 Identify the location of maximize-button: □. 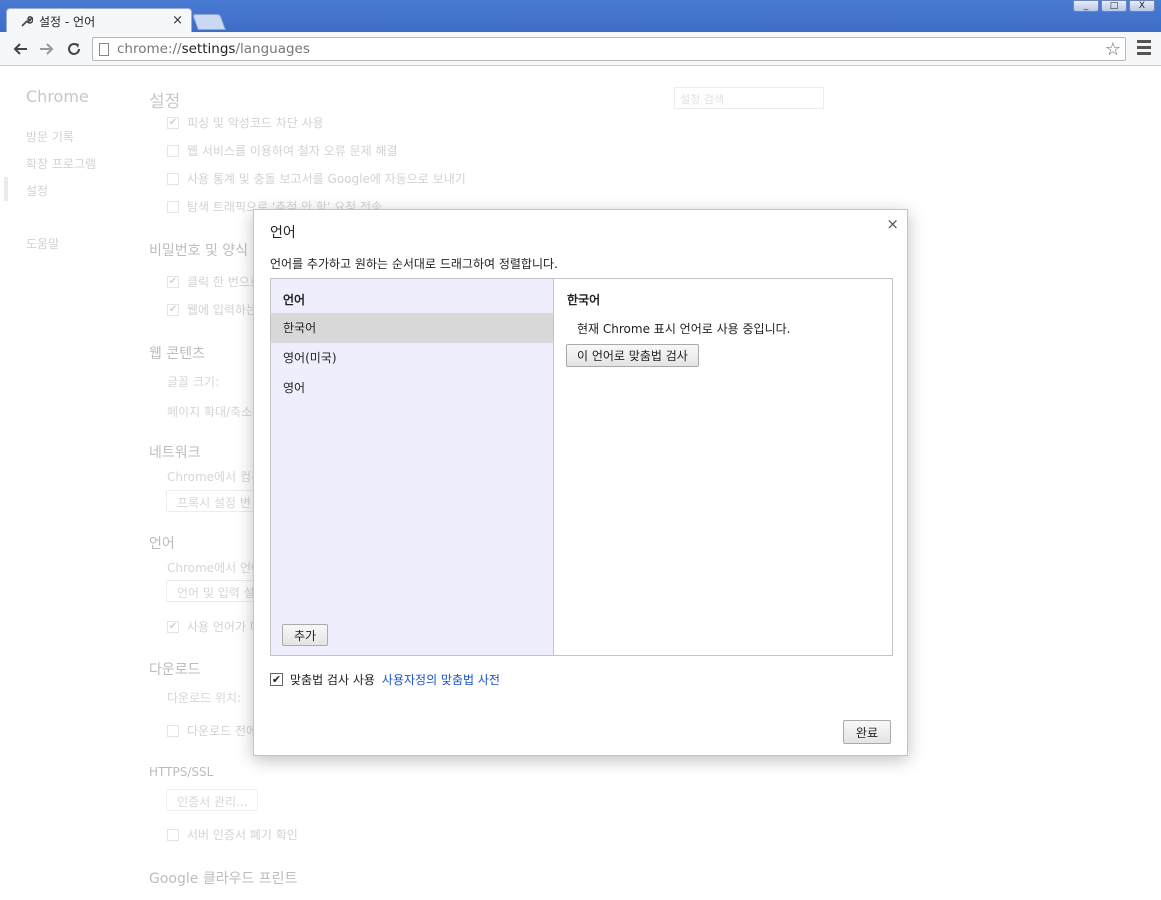
(1114, 6).